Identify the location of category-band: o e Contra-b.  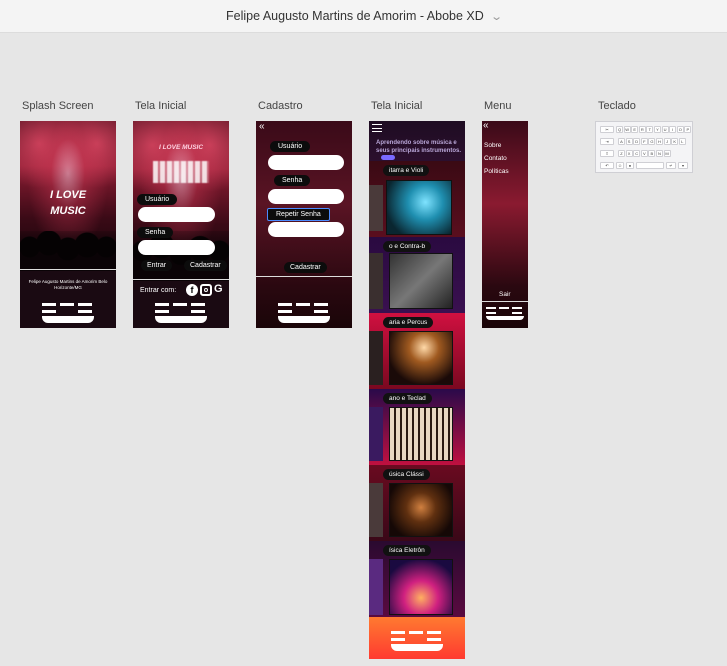
(417, 275).